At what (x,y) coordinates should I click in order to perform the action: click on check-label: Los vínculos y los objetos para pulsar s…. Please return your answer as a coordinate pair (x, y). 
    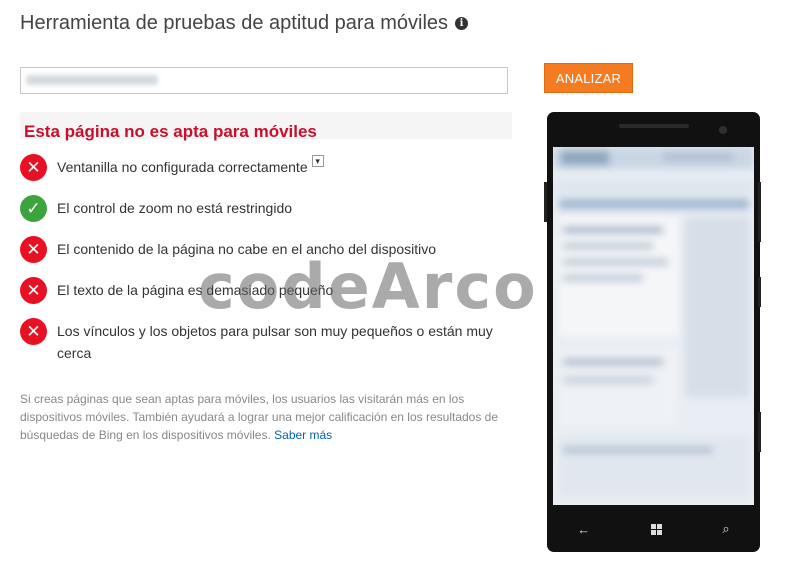
    Looking at the image, I should click on (275, 342).